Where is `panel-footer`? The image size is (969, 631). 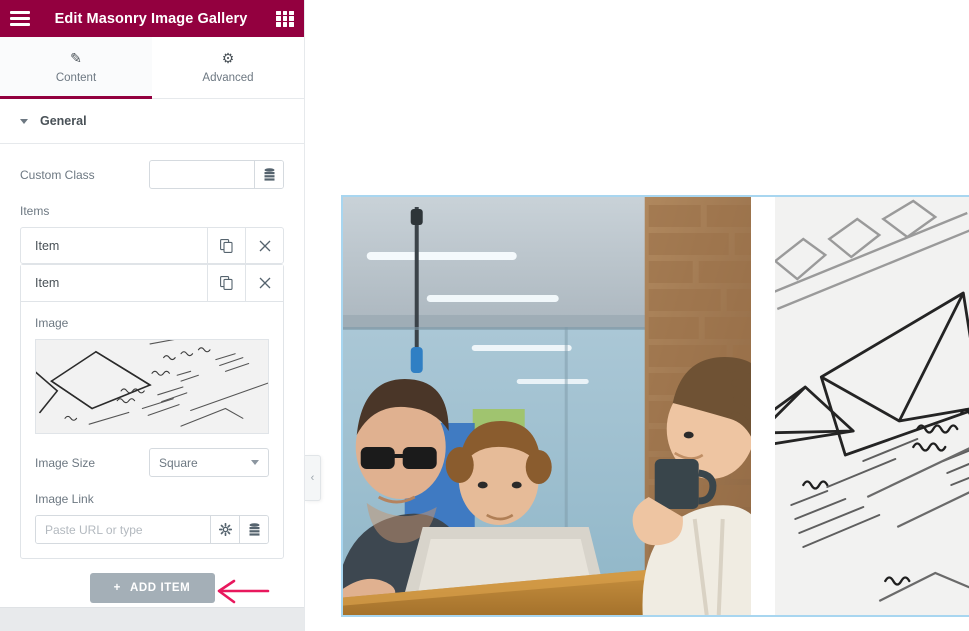 panel-footer is located at coordinates (152, 619).